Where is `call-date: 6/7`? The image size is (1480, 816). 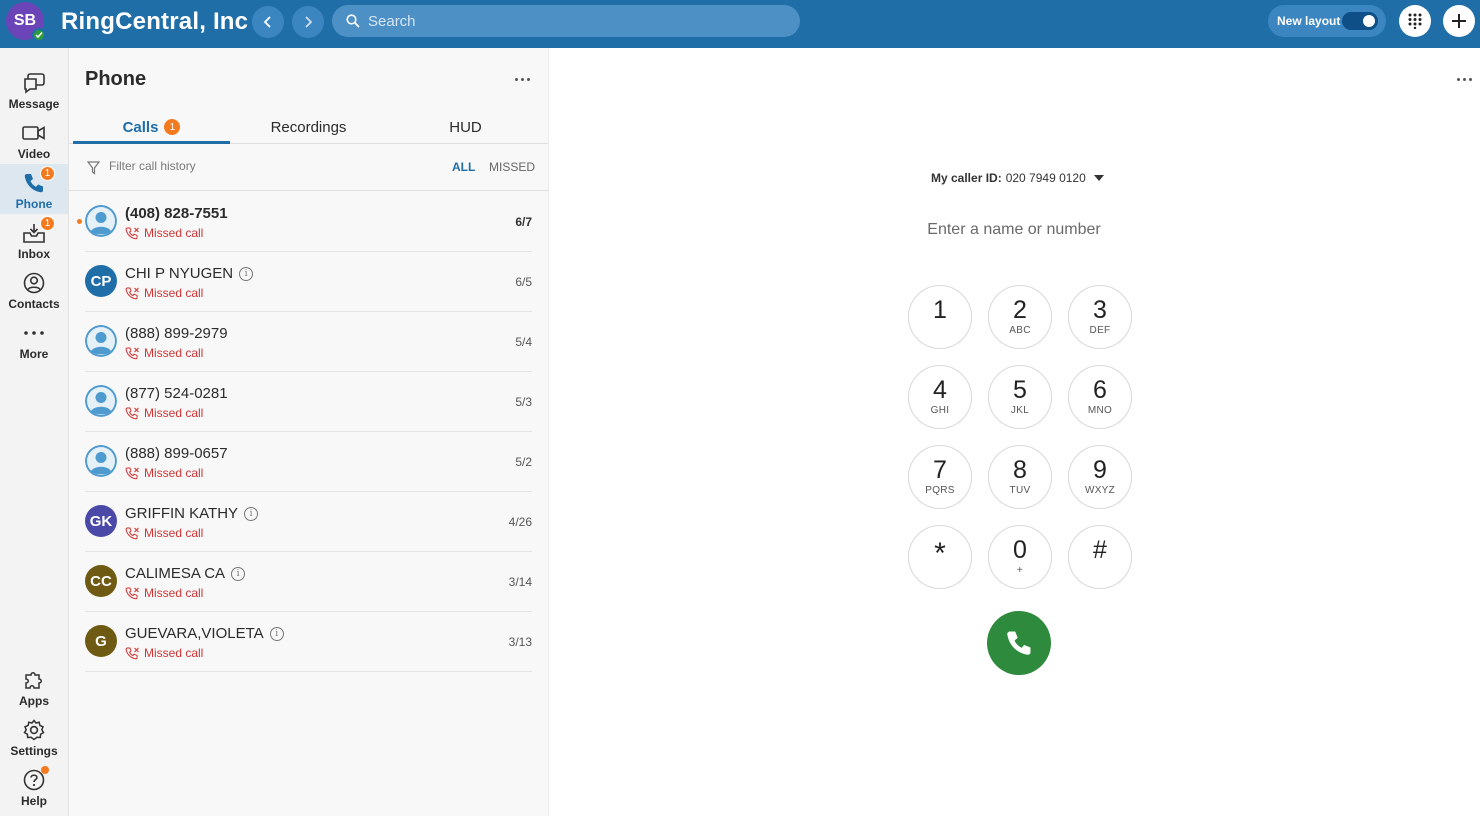 call-date: 6/7 is located at coordinates (523, 222).